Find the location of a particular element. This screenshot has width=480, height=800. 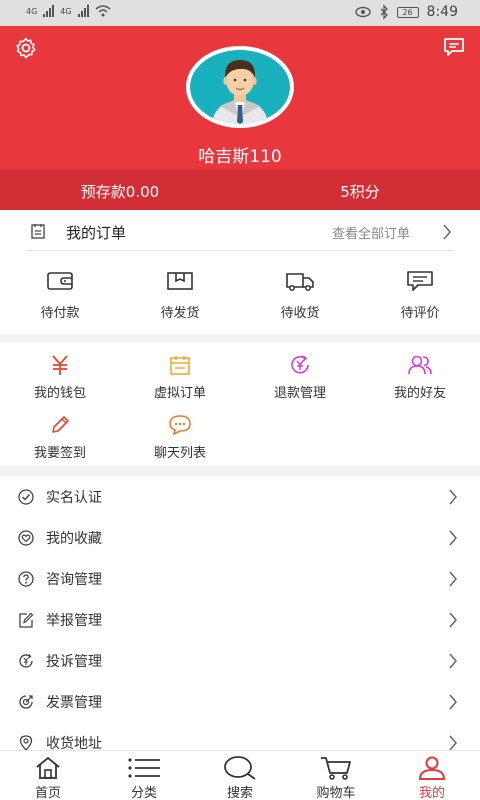

user-icon is located at coordinates (432, 768).